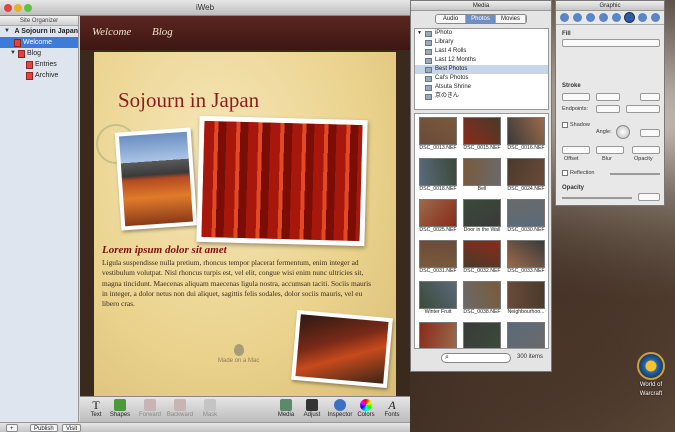  I want to click on opacity-field, so click(649, 197).